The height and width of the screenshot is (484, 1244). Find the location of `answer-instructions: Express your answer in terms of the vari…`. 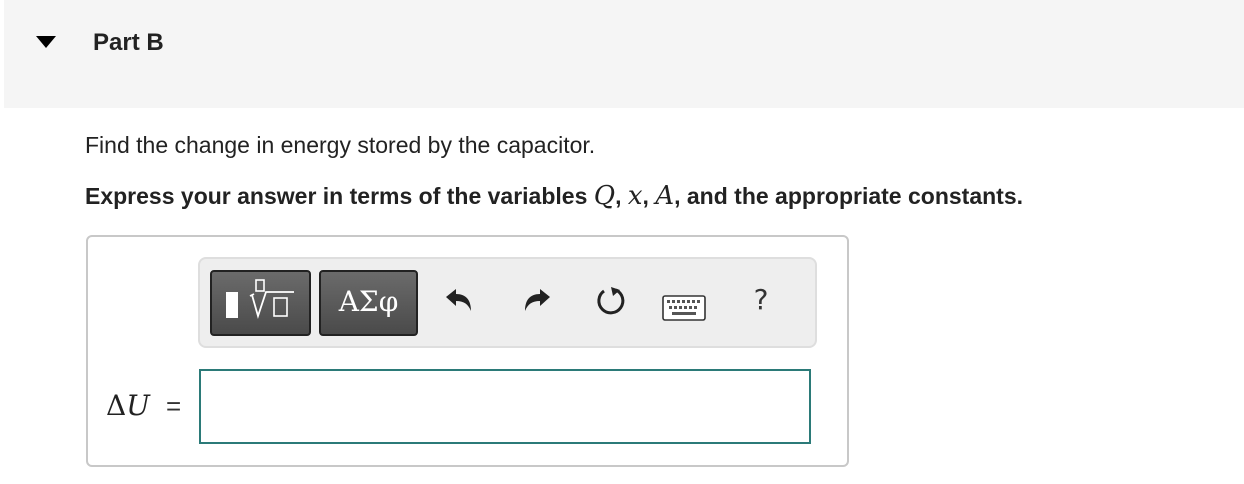

answer-instructions: Express your answer in terms of the vari… is located at coordinates (554, 196).